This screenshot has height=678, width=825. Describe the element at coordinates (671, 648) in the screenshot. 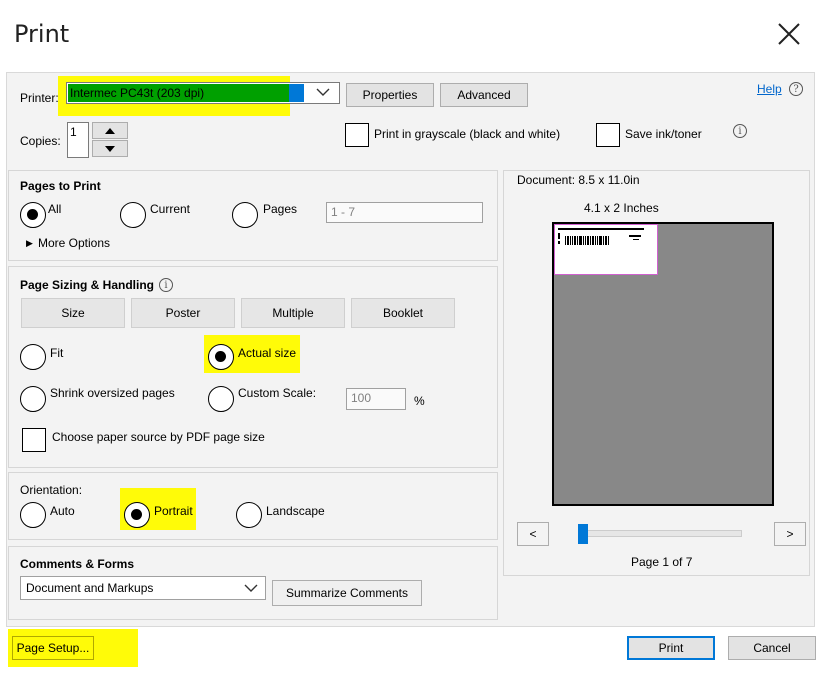

I see `print-button: Print` at that location.